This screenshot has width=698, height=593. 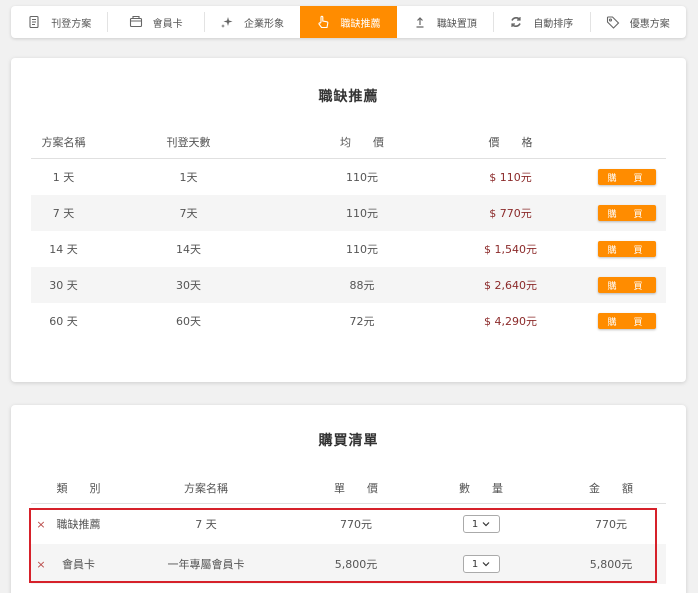 What do you see at coordinates (63, 177) in the screenshot?
I see `plan-name: 1 天` at bounding box center [63, 177].